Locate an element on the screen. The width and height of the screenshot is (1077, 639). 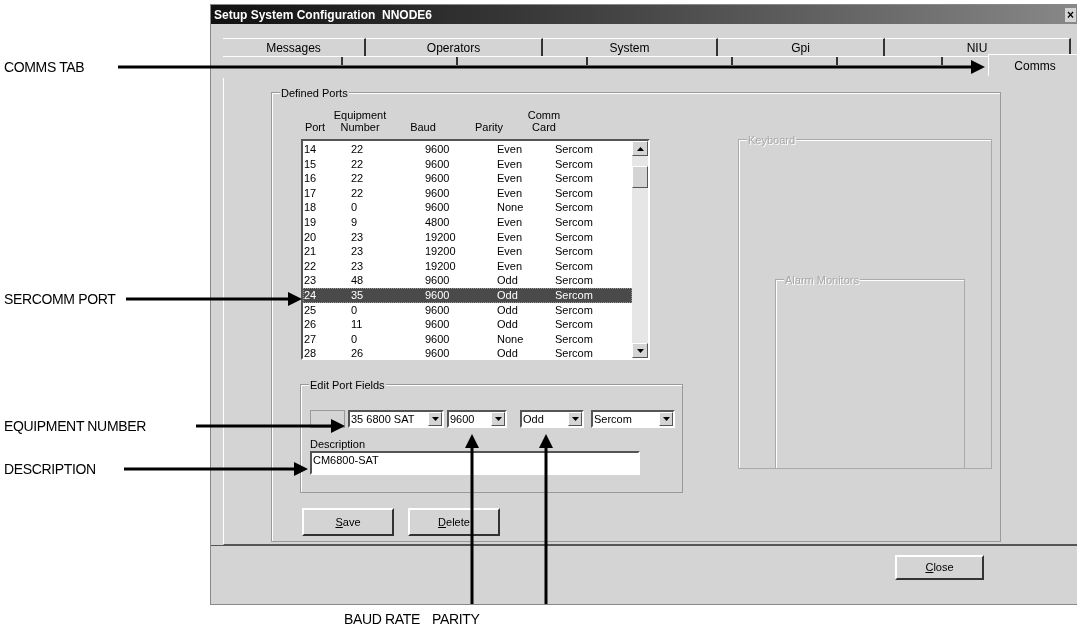
list-row: 18 0 9600 None Sercom is located at coordinates (467, 207).